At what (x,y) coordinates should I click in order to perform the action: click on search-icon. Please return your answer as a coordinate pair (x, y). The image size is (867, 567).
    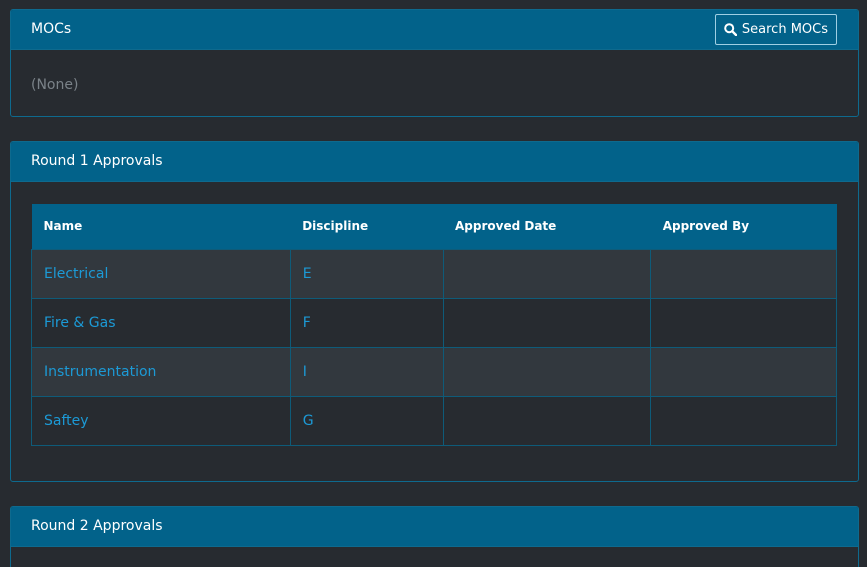
    Looking at the image, I should click on (730, 29).